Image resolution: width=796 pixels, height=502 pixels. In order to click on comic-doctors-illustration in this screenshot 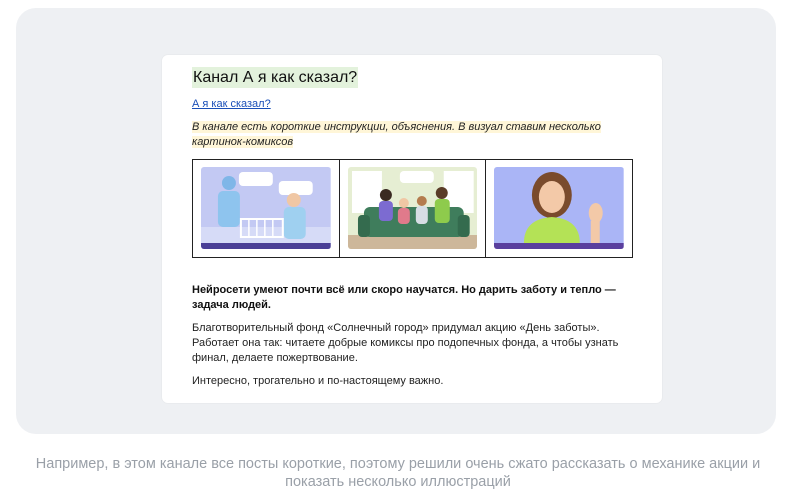, I will do `click(266, 208)`.